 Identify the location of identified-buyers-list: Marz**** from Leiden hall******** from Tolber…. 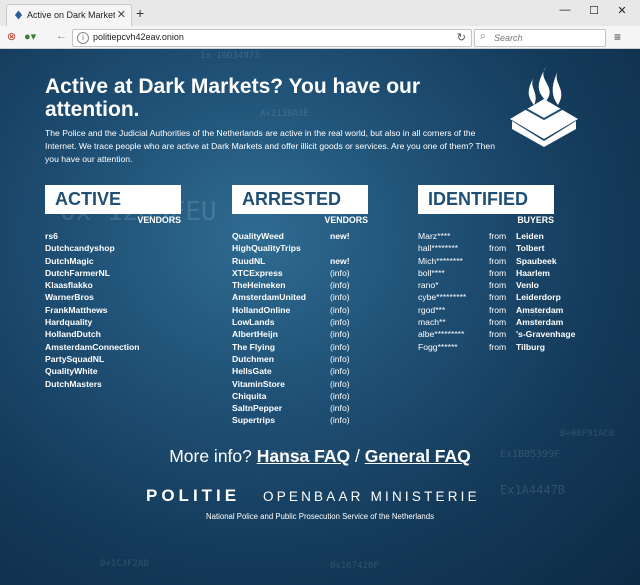
(496, 291).